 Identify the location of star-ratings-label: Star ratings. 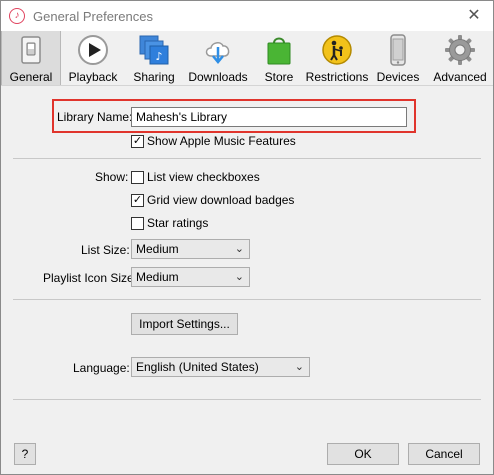
(178, 223).